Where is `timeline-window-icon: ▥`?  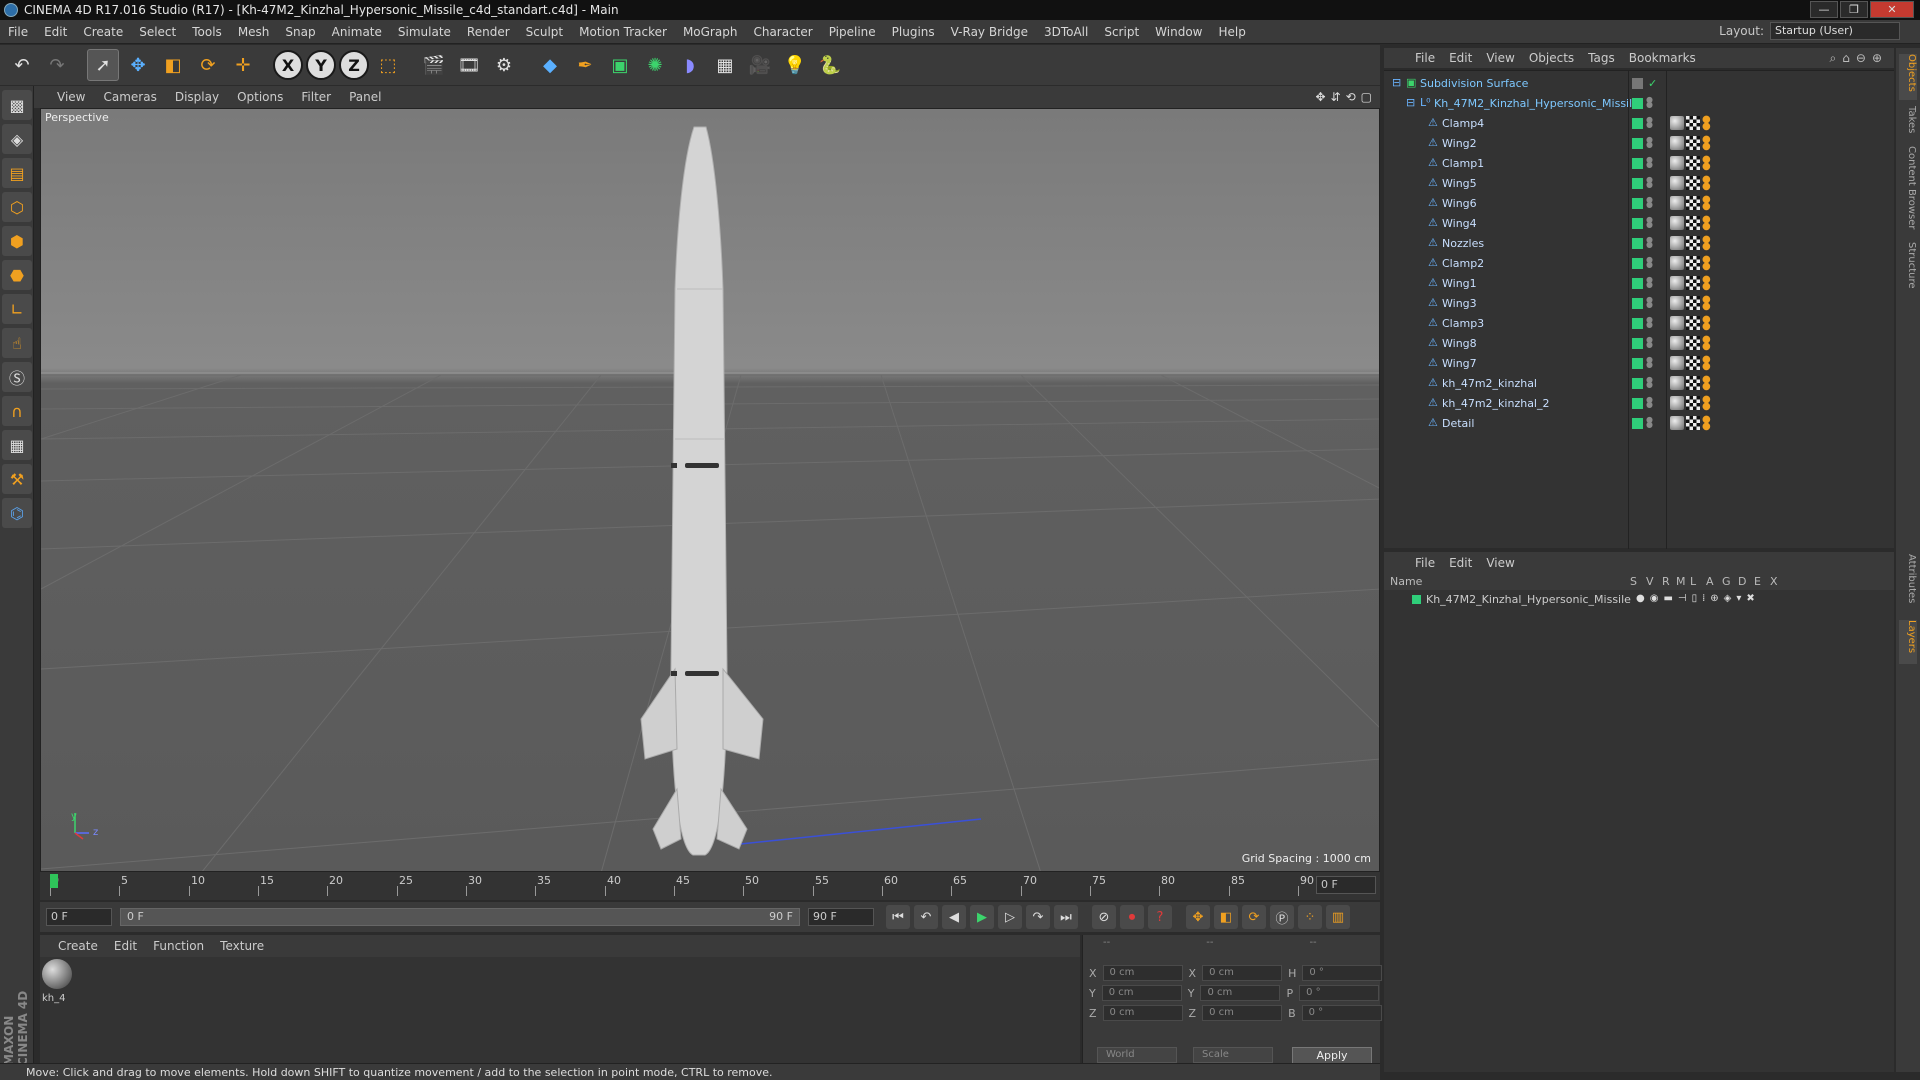 timeline-window-icon: ▥ is located at coordinates (1338, 917).